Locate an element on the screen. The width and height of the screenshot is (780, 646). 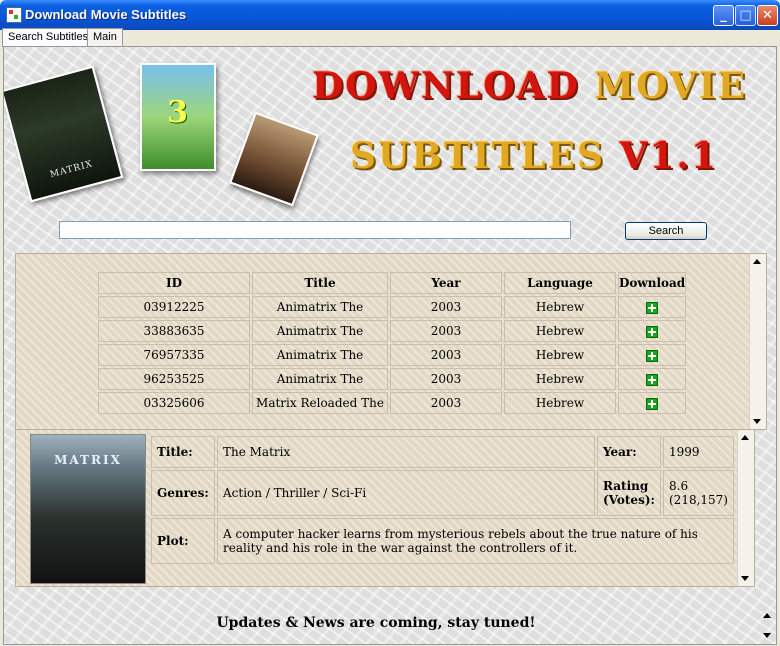
cell-id: 03325606 is located at coordinates (174, 403).